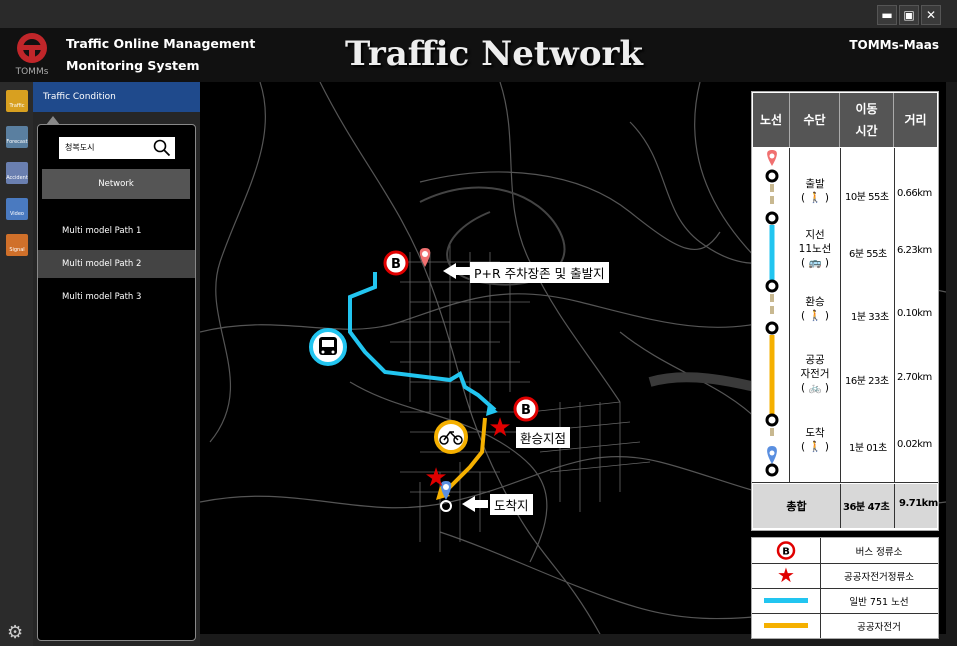  Describe the element at coordinates (887, 15) in the screenshot. I see `minimize-button: ▬` at that location.